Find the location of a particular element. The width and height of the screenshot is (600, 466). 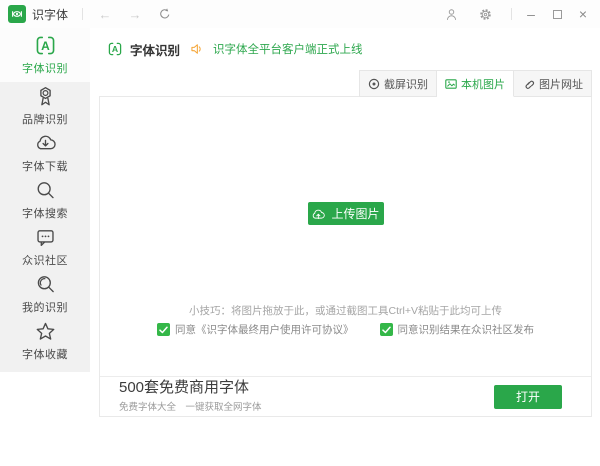

tab-image-url: 图片网址 is located at coordinates (553, 83).